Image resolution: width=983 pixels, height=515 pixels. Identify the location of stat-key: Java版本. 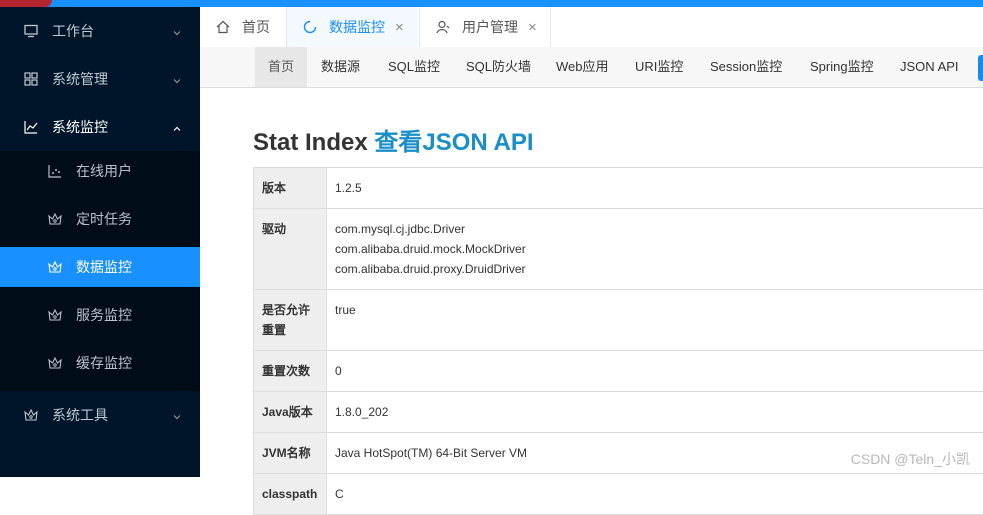
(290, 412).